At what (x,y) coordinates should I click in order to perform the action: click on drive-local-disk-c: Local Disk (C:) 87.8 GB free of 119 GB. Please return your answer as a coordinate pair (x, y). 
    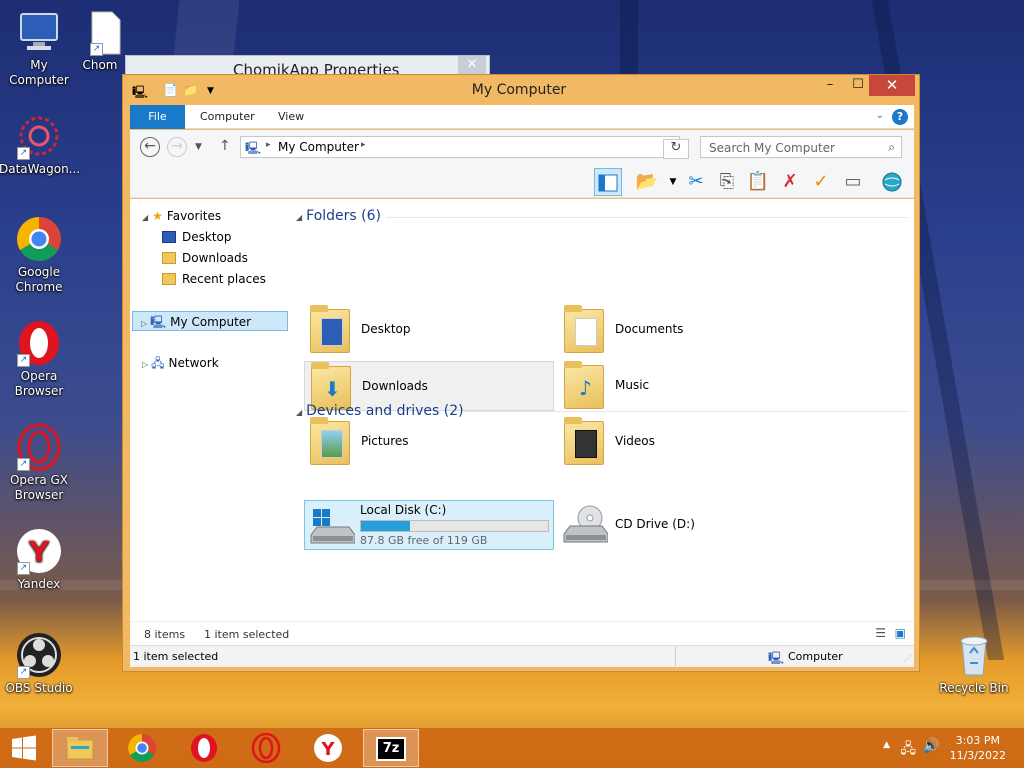
    Looking at the image, I should click on (429, 525).